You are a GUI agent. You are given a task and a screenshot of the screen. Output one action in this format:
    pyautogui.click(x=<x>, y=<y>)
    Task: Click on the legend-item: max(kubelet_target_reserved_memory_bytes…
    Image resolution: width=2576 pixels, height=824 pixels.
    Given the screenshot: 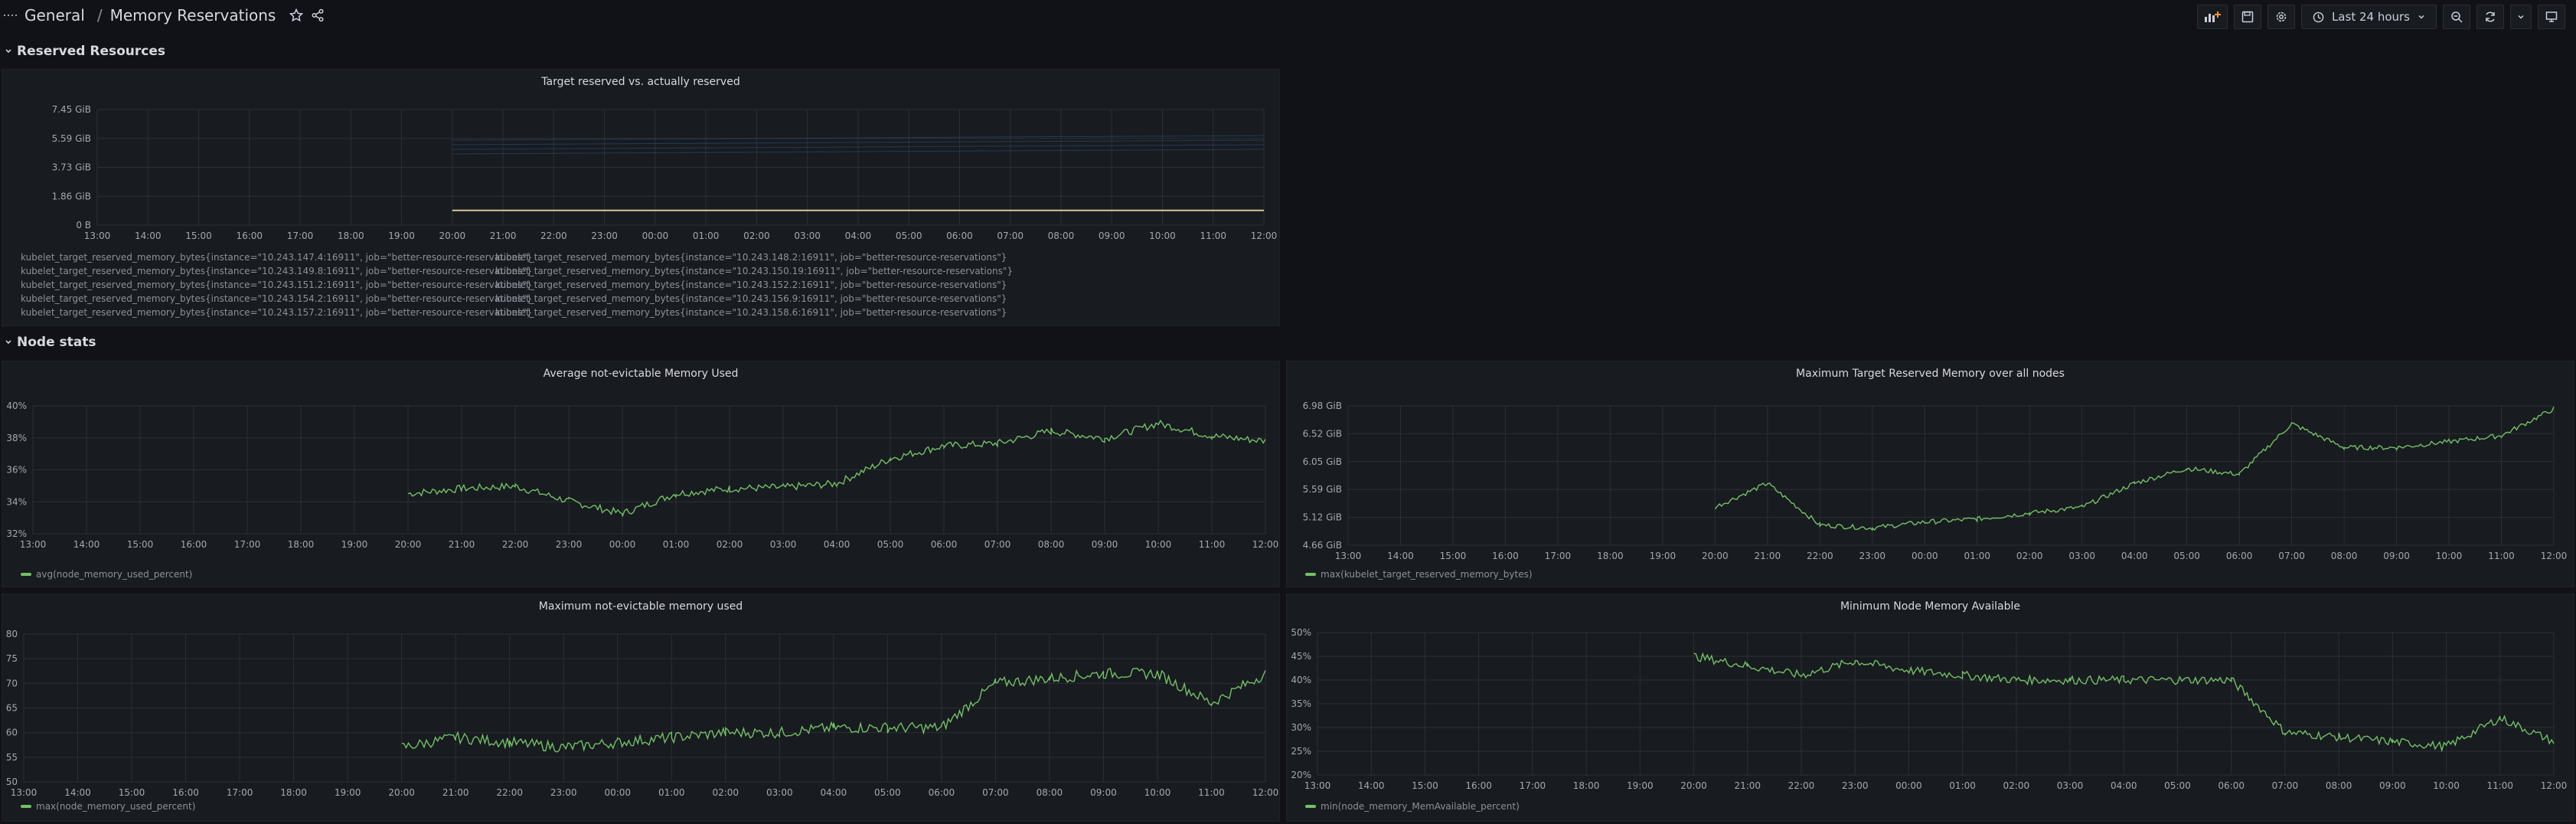 What is the action you would take?
    pyautogui.click(x=1419, y=574)
    